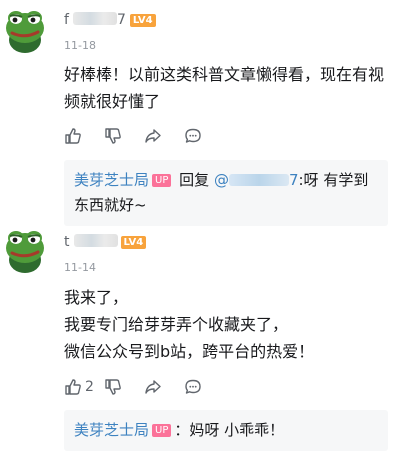  Describe the element at coordinates (224, 88) in the screenshot. I see `comment-text: 好棒棒！以前这类科普文章懒得看，现在有视 频就很好懂了` at that location.